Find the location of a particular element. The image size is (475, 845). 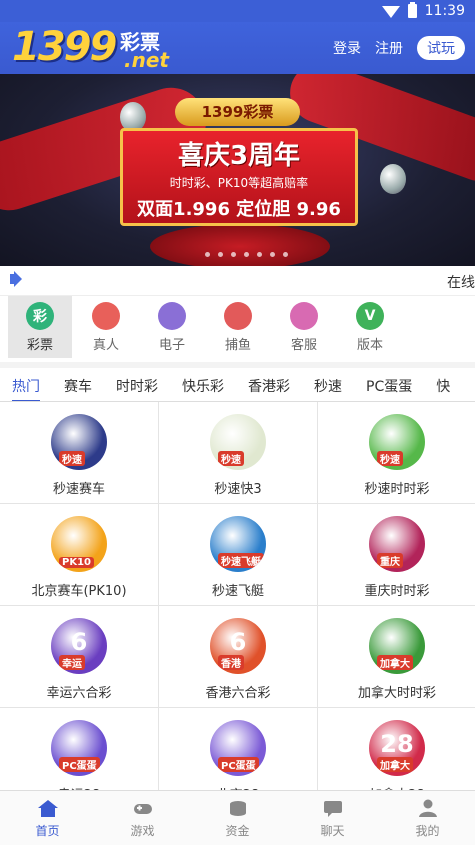

nav-chat: 聊天 is located at coordinates (332, 818).